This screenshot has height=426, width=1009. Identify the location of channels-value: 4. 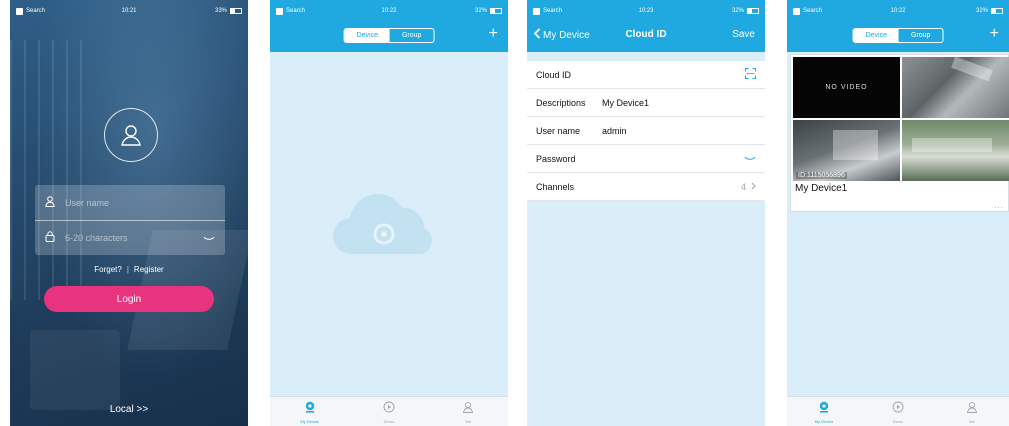
(743, 186).